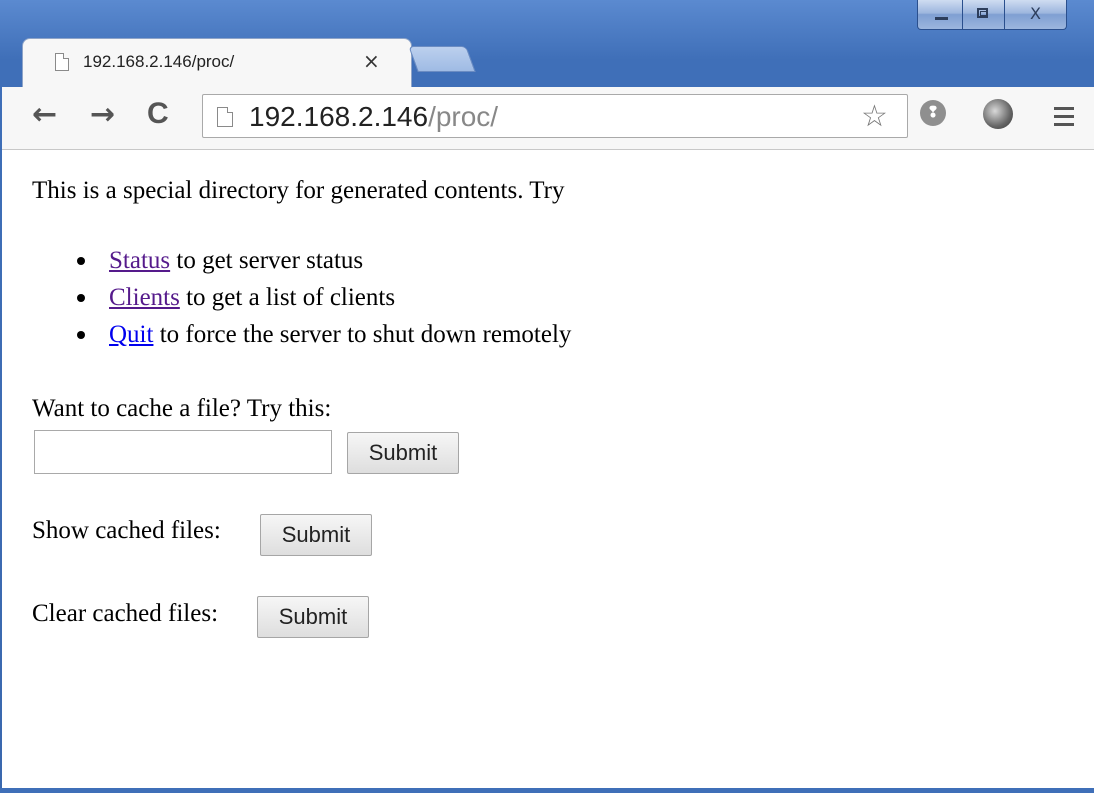 Image resolution: width=1094 pixels, height=793 pixels. What do you see at coordinates (941, 18) in the screenshot?
I see `minimize-icon` at bounding box center [941, 18].